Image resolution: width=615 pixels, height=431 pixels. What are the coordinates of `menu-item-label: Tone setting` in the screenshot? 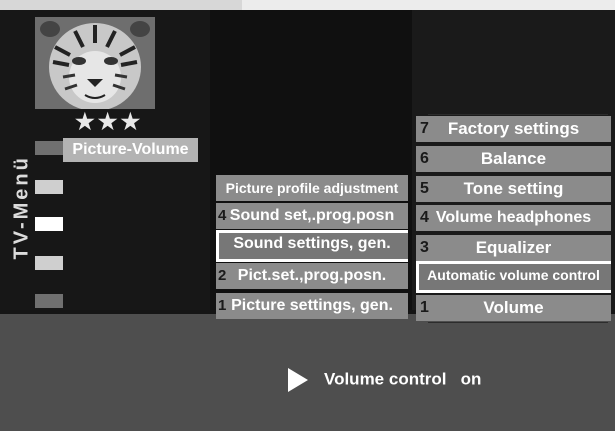 It's located at (513, 188).